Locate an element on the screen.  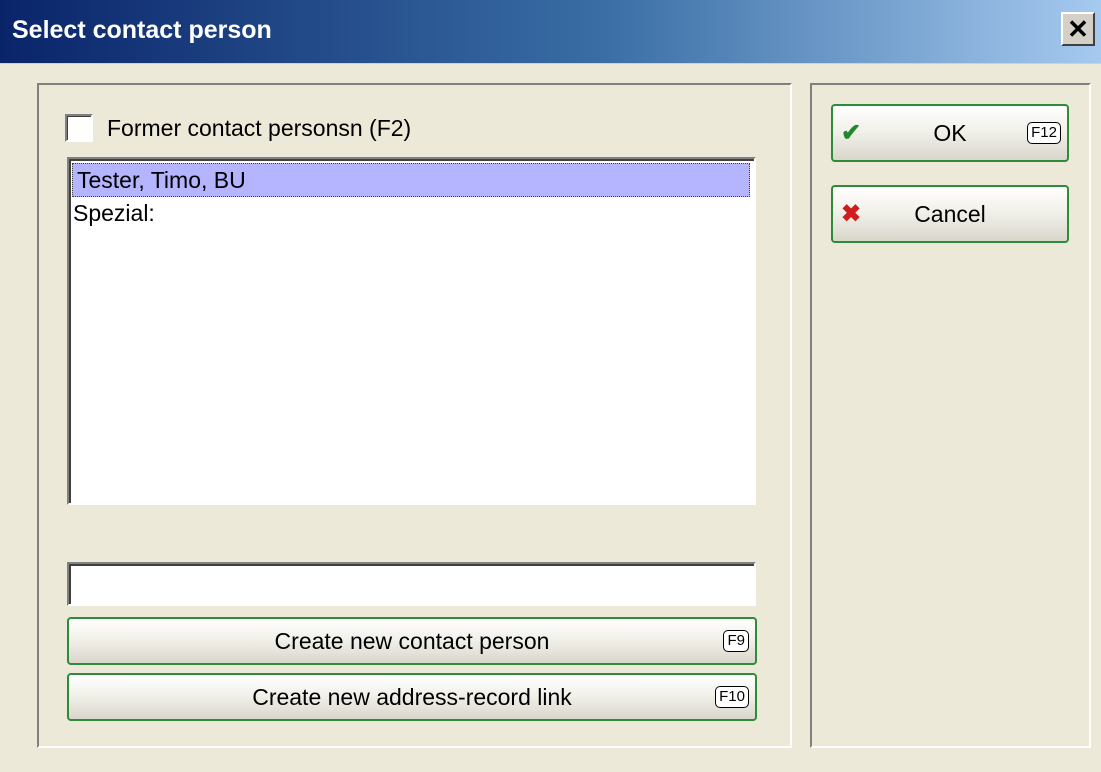
close-icon: ✕ is located at coordinates (1078, 28).